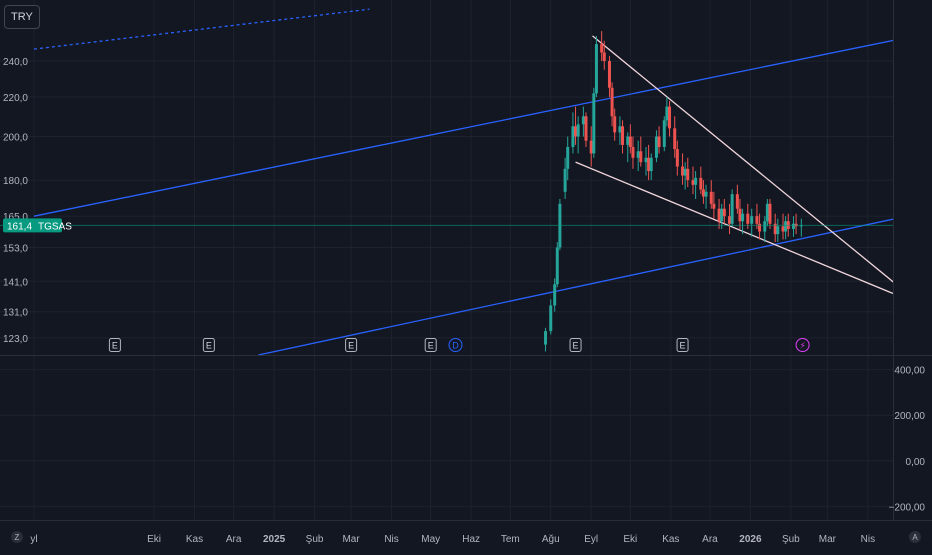 This screenshot has height=555, width=932. What do you see at coordinates (907, 507) in the screenshot?
I see `indicator-tick-label: −200,00` at bounding box center [907, 507].